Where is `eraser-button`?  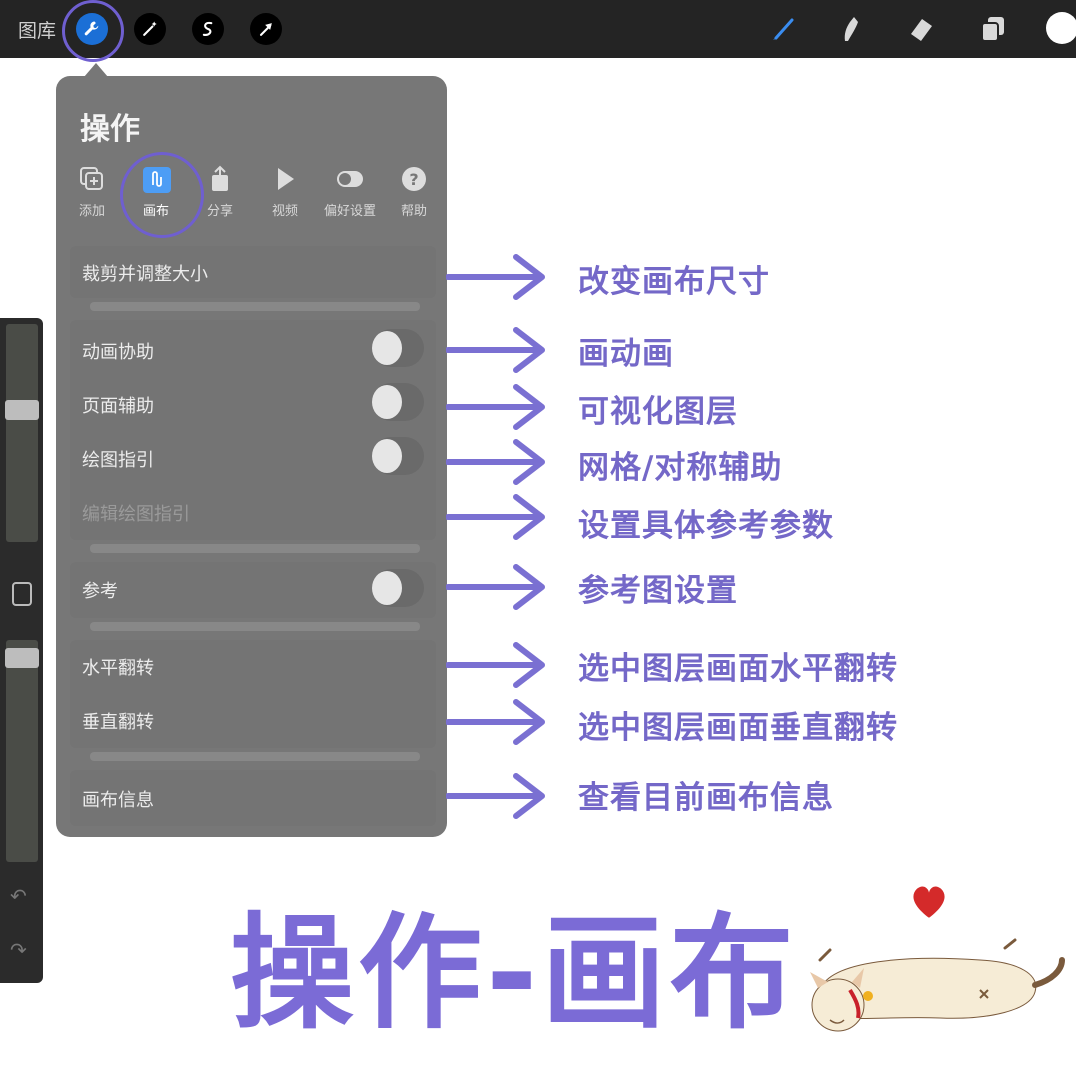 eraser-button is located at coordinates (921, 29).